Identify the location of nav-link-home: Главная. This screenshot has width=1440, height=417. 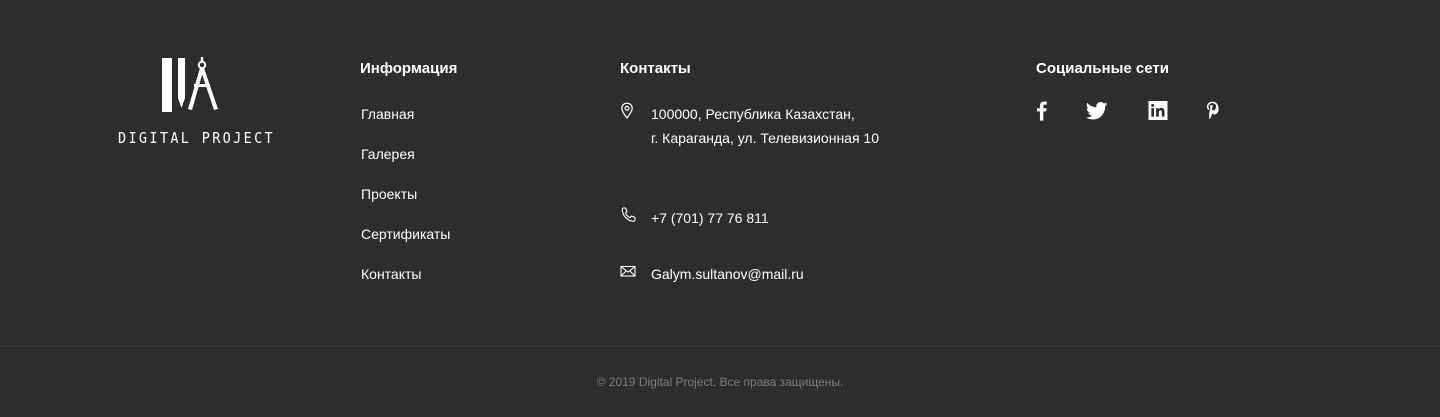
(405, 125).